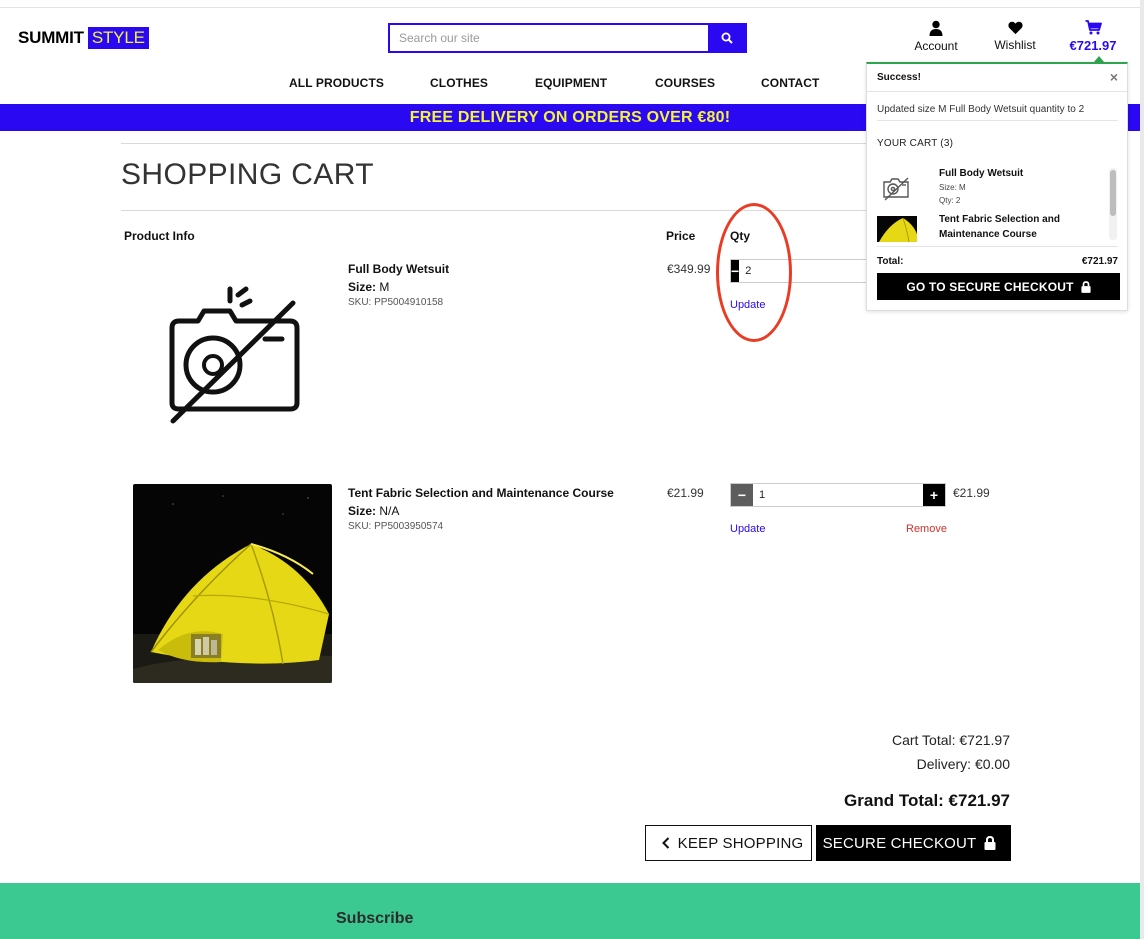  Describe the element at coordinates (981, 173) in the screenshot. I see `toast-item-name: Full Body Wetsuit` at that location.